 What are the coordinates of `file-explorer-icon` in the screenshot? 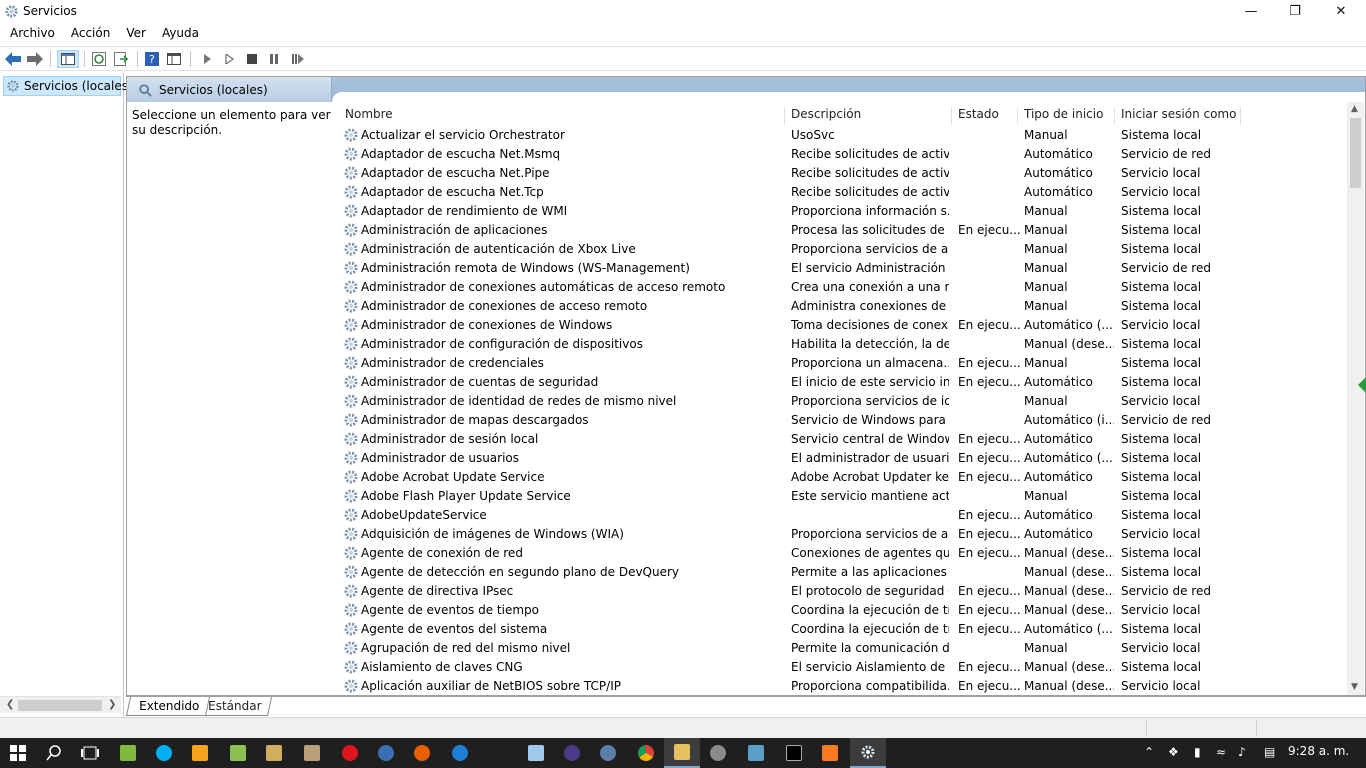 It's located at (682, 753).